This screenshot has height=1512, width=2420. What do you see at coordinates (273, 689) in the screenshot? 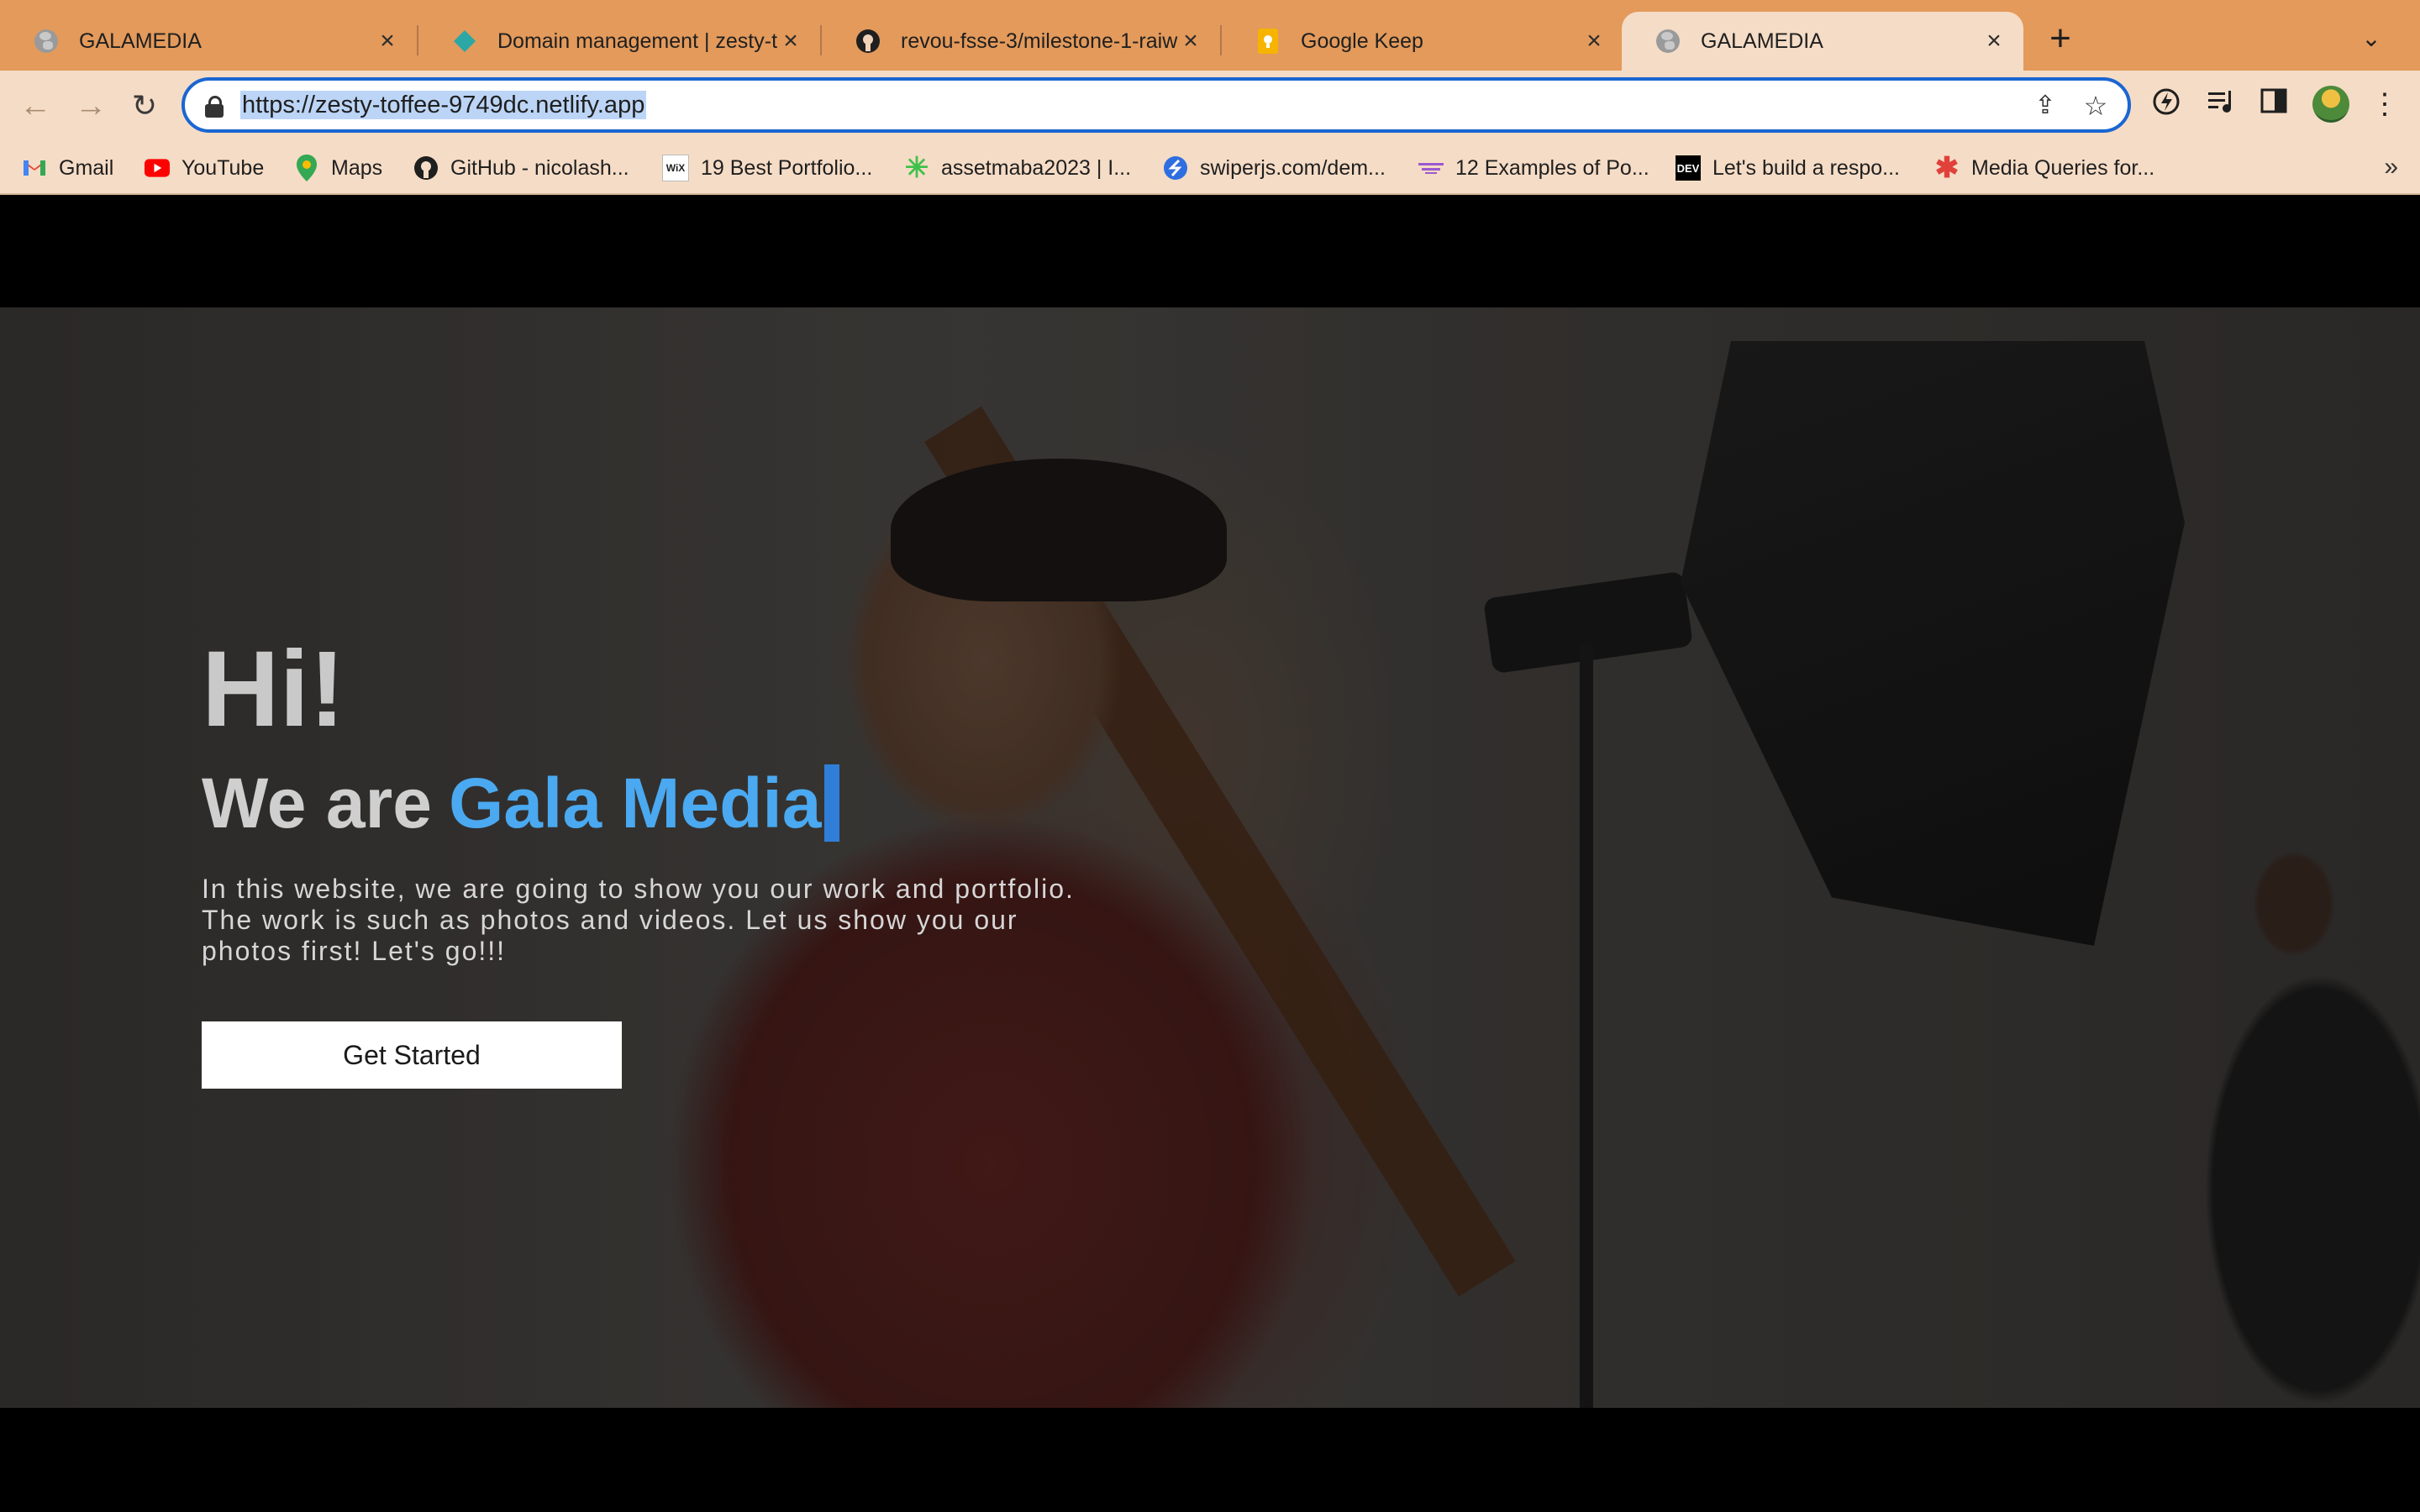
I see `hero-greeting: Hi!` at bounding box center [273, 689].